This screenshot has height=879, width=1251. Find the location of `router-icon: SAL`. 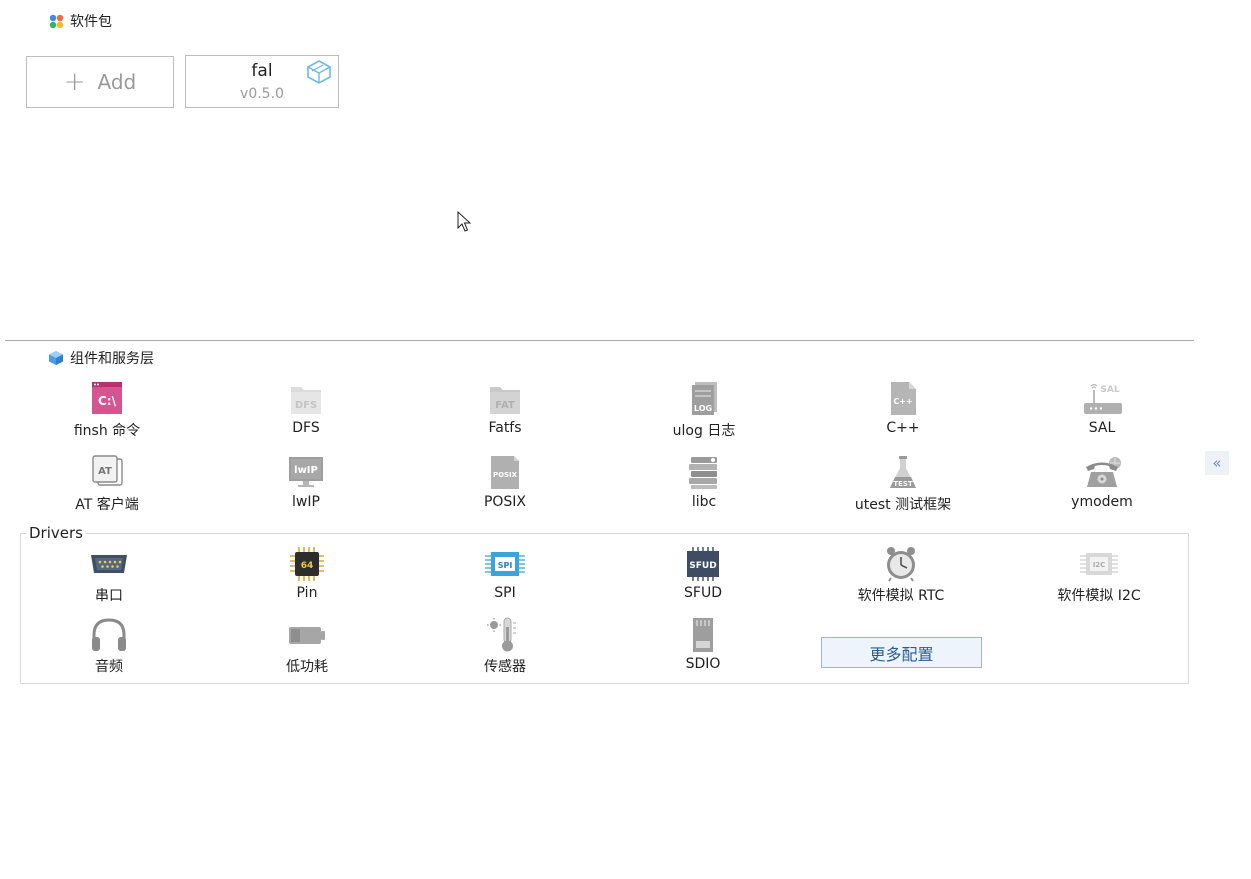

router-icon: SAL is located at coordinates (1103, 398).